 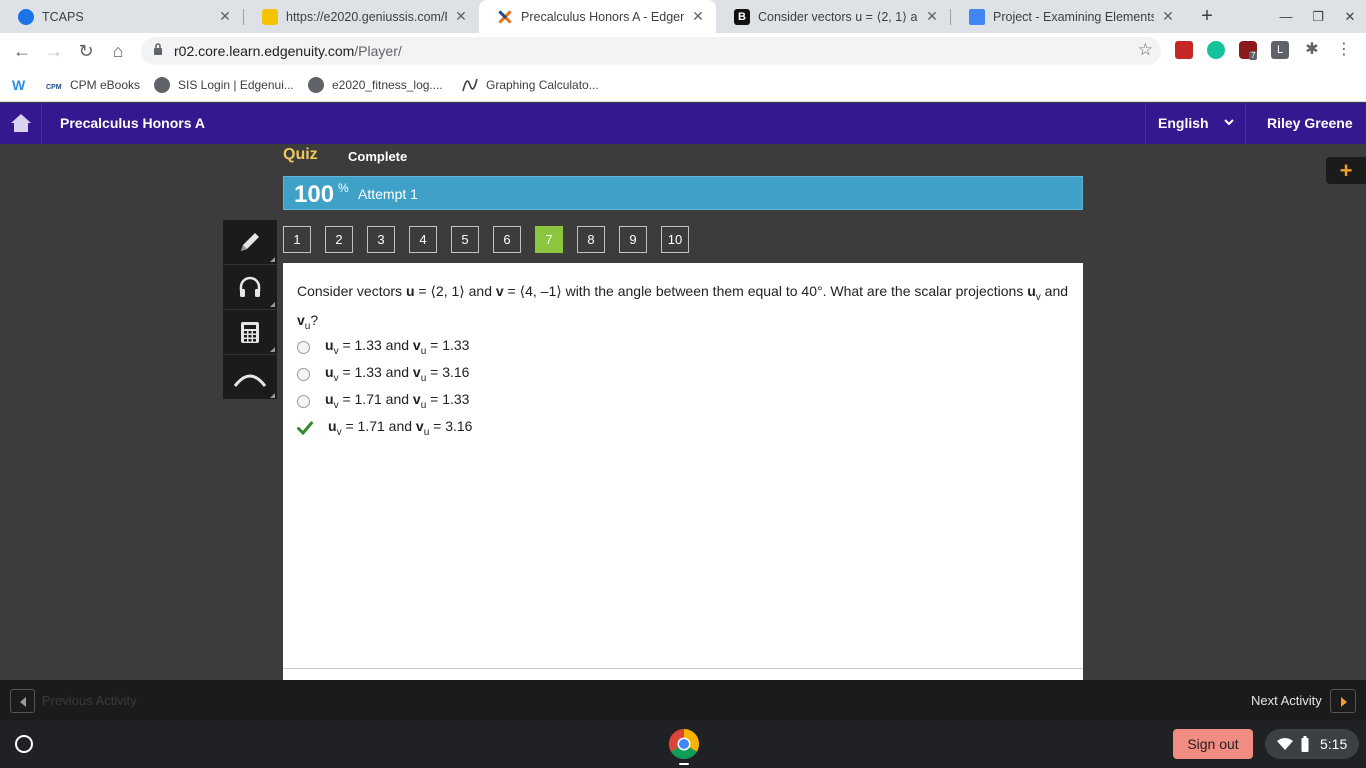 I want to click on language-select: English, so click(x=1195, y=123).